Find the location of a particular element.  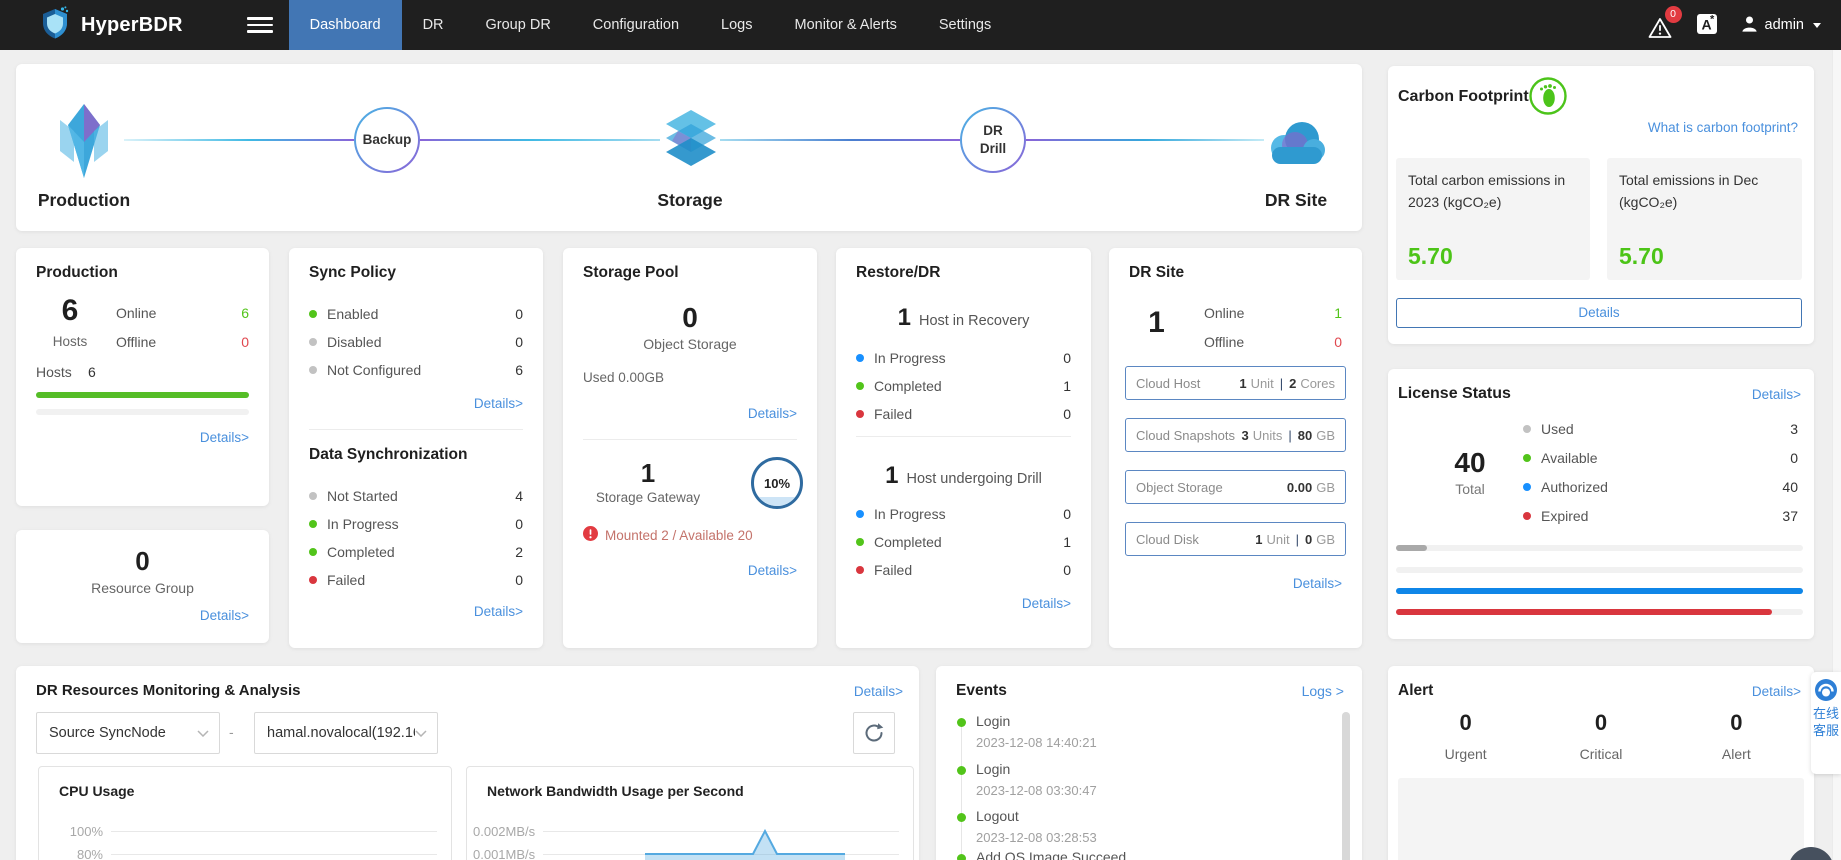

production-title: Production is located at coordinates (77, 272).